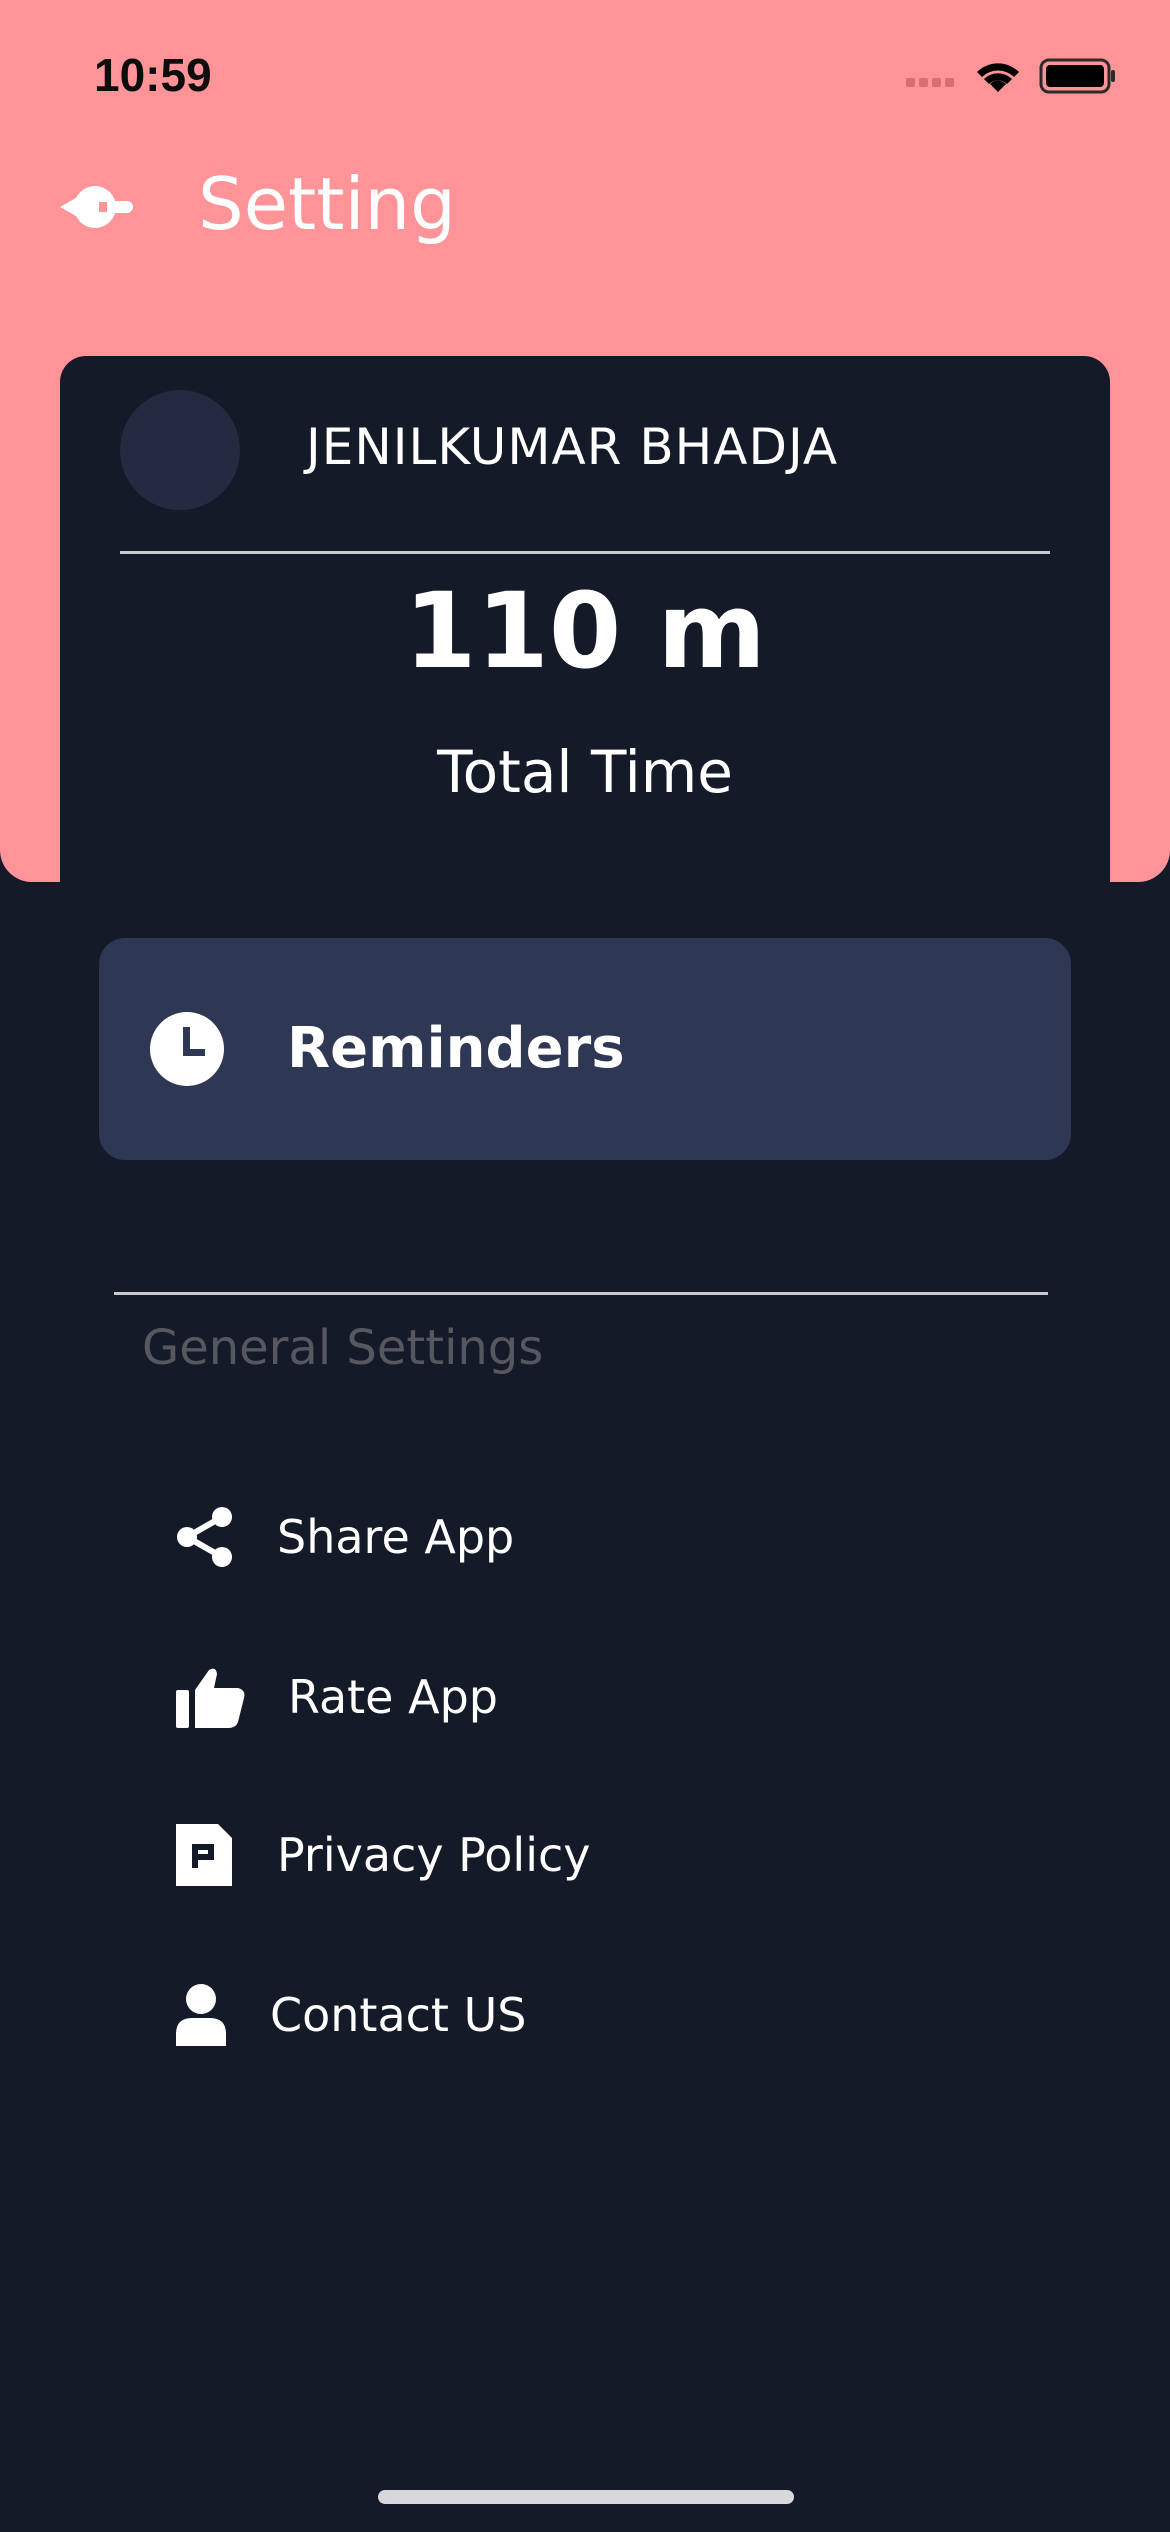 Image resolution: width=1170 pixels, height=2532 pixels. What do you see at coordinates (1077, 76) in the screenshot?
I see `battery-icon` at bounding box center [1077, 76].